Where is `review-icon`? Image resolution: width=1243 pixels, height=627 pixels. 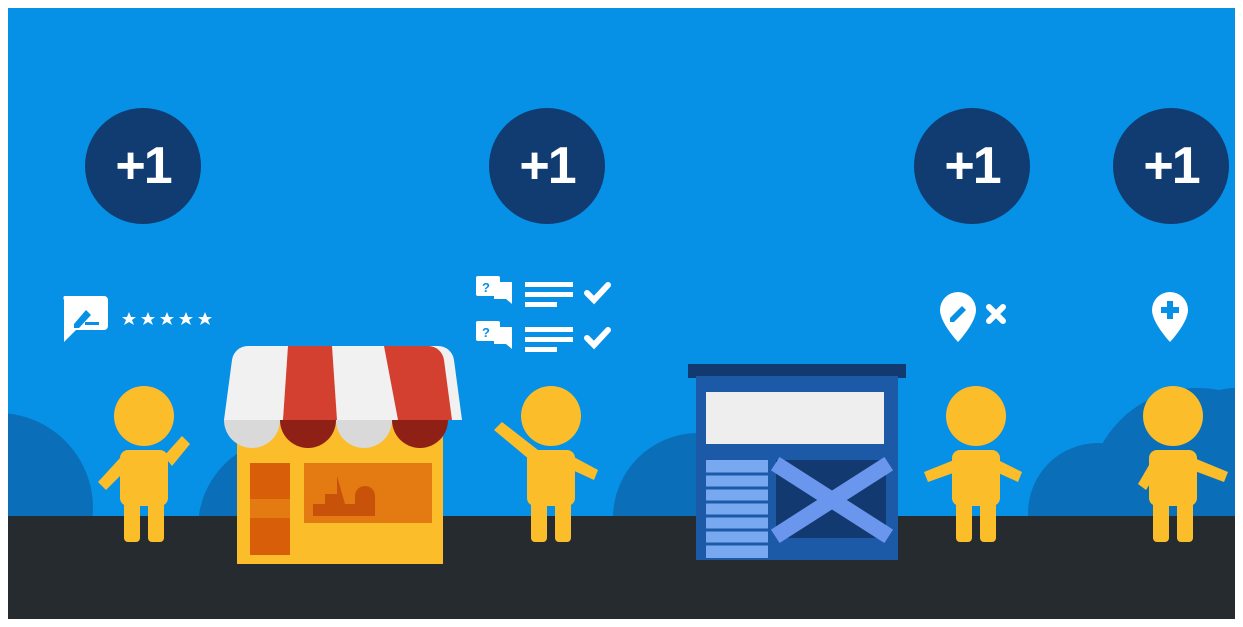 review-icon is located at coordinates (85, 319).